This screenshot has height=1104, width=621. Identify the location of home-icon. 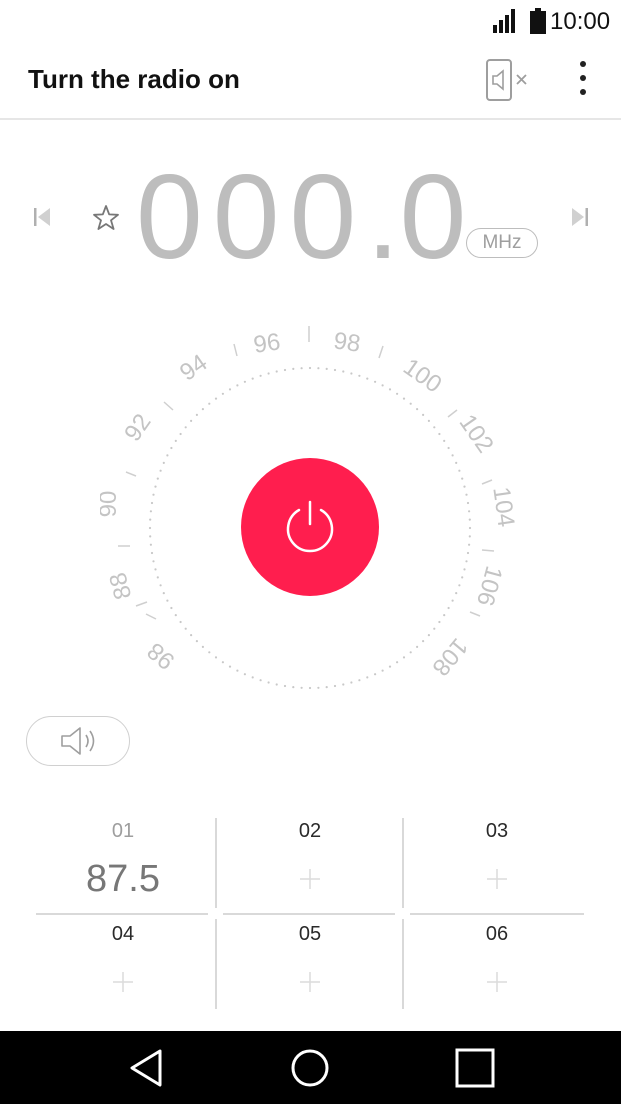
(310, 1068).